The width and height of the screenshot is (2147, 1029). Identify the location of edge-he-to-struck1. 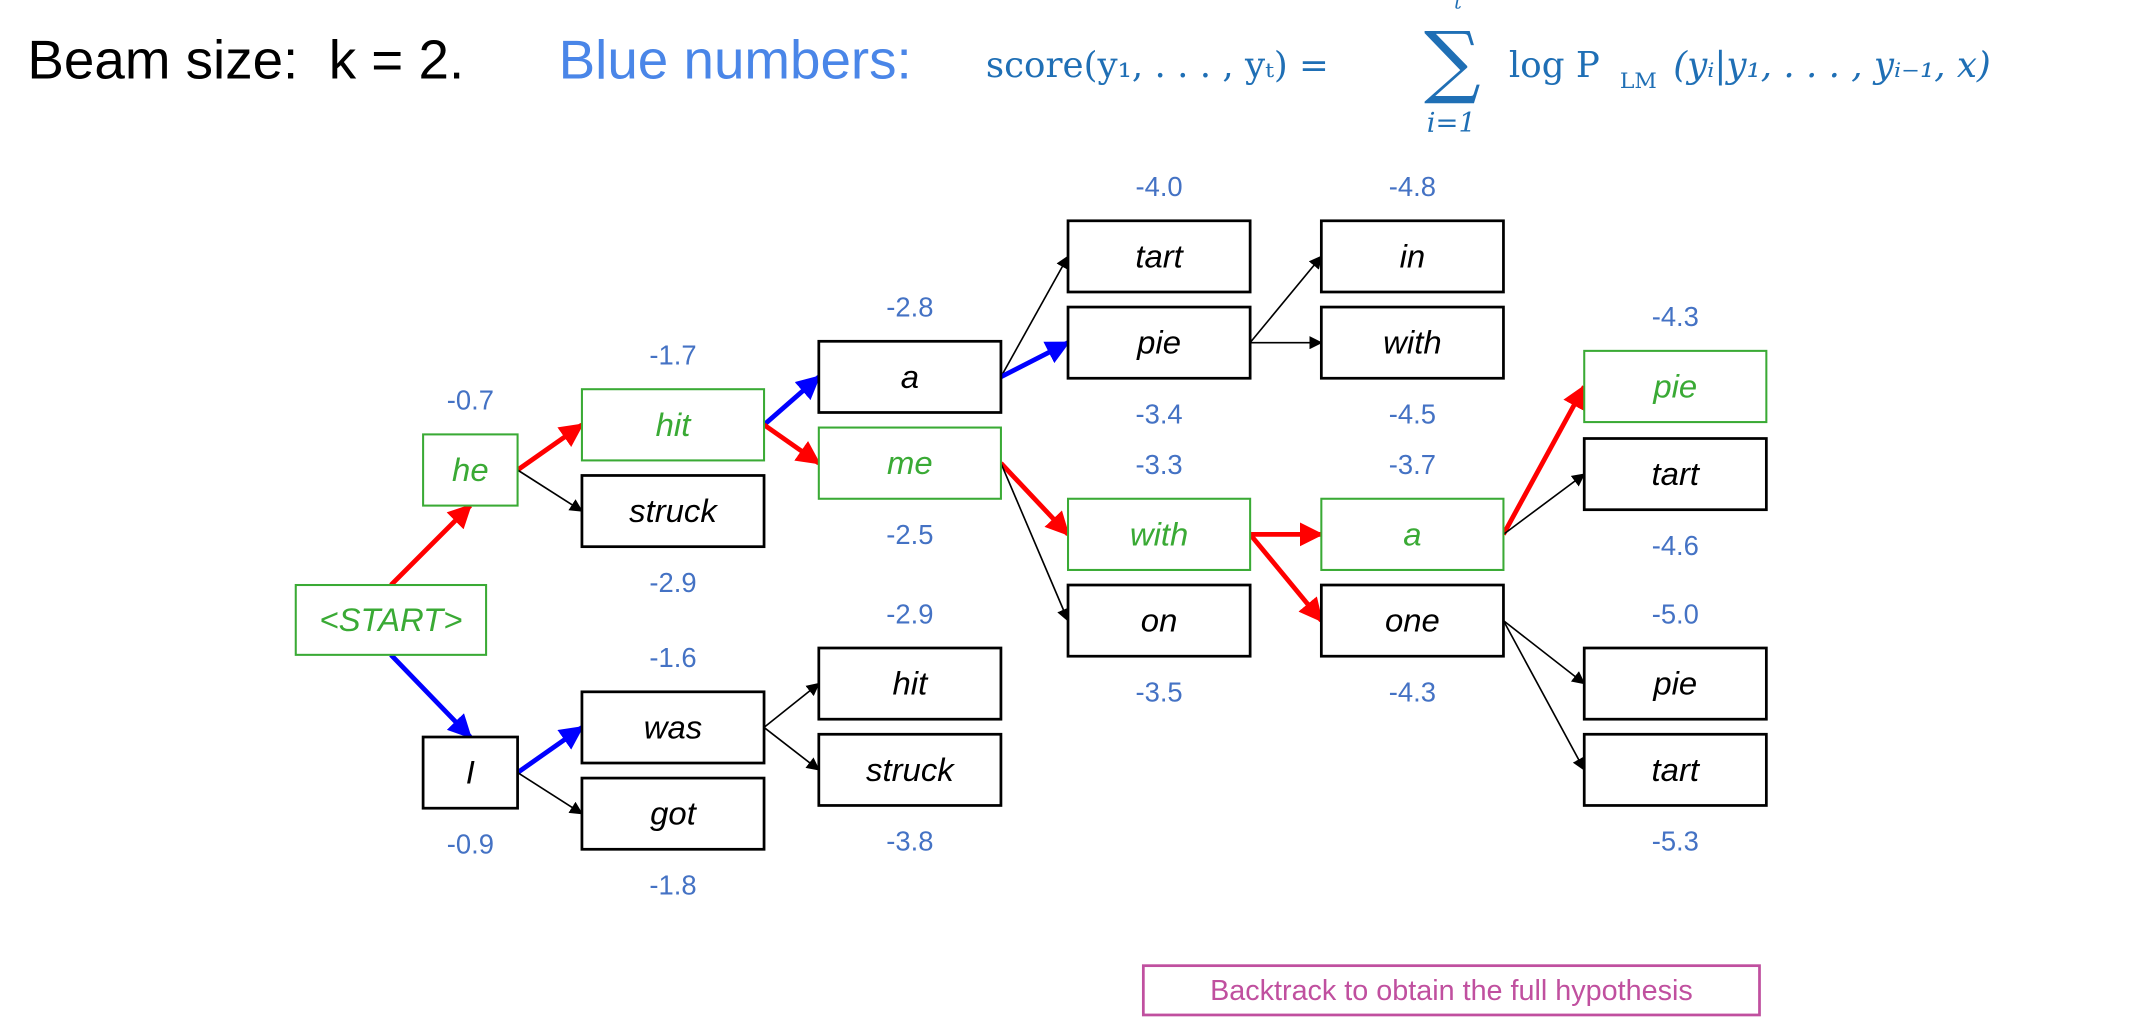
(550, 490).